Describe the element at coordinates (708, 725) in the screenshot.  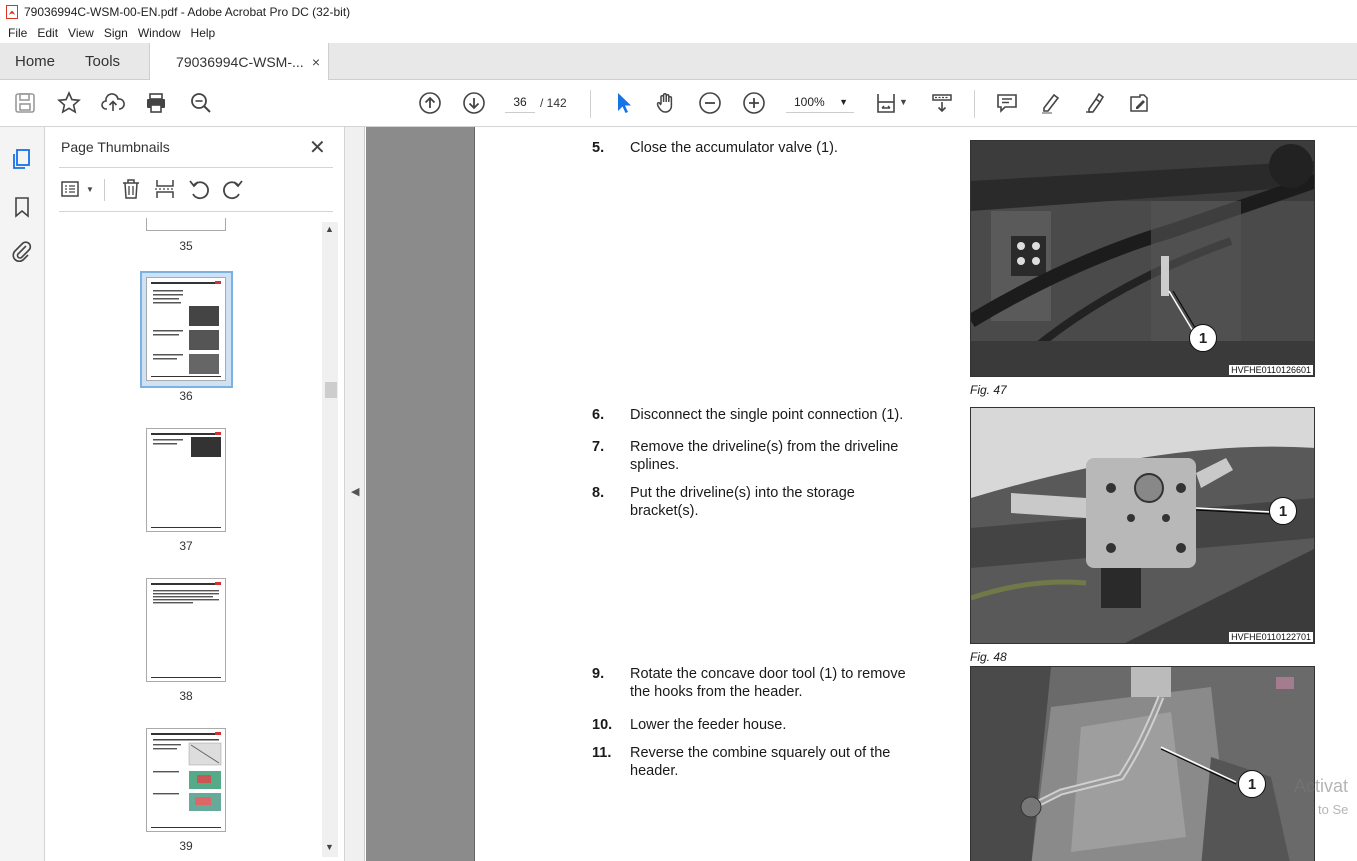
I see `step-text: Lower the feeder house.` at that location.